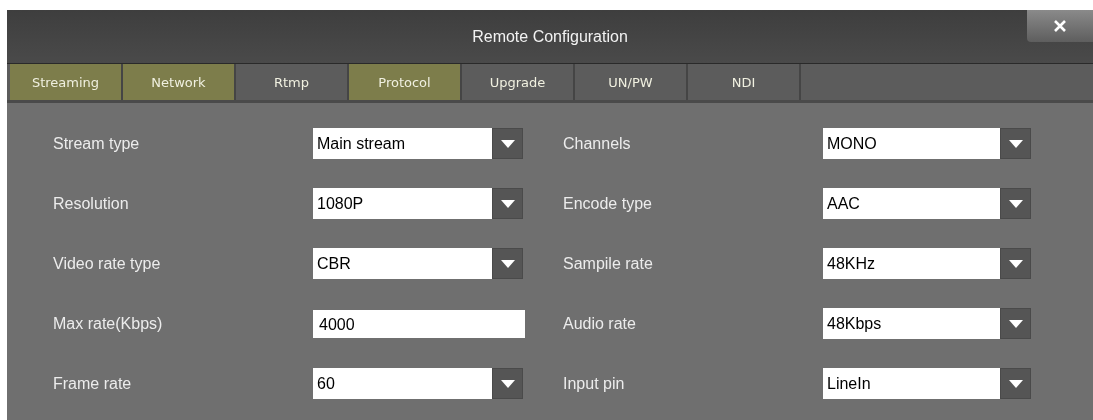  What do you see at coordinates (608, 263) in the screenshot?
I see `field-label: Sampile rate` at bounding box center [608, 263].